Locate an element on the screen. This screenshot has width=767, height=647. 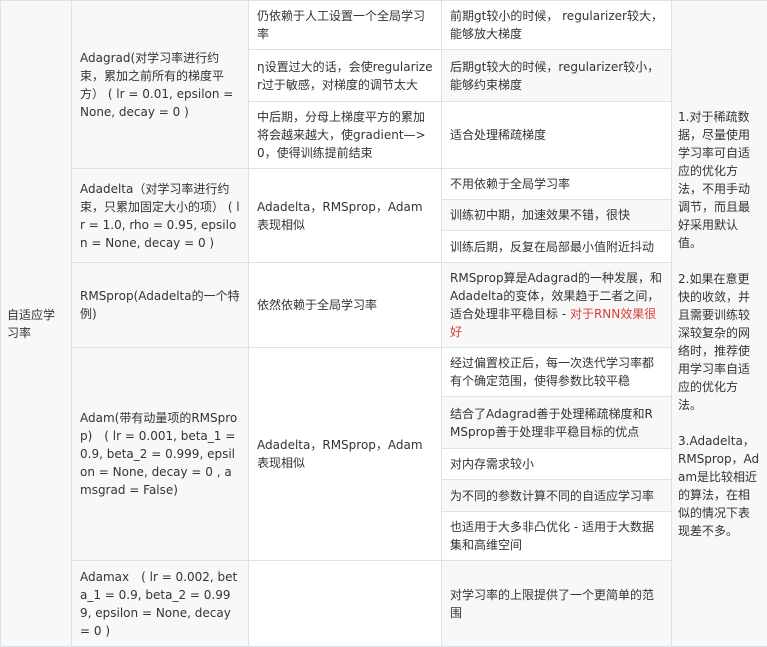
optimizer-name-rmsprop: RMSprop(Adadelta的一个特例) is located at coordinates (160, 305).